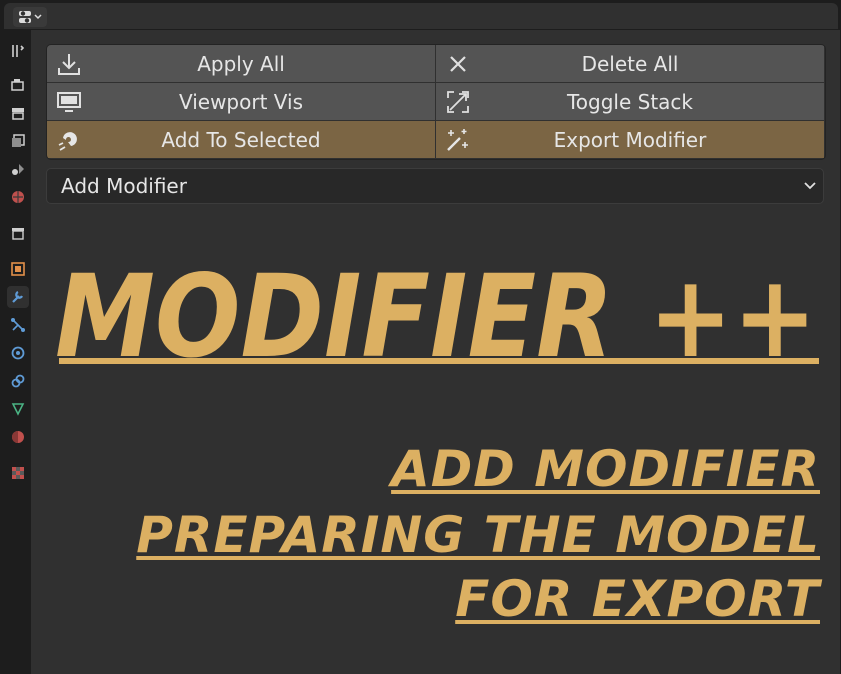 The image size is (841, 674). I want to click on apply-all-label: Apply All, so click(241, 63).